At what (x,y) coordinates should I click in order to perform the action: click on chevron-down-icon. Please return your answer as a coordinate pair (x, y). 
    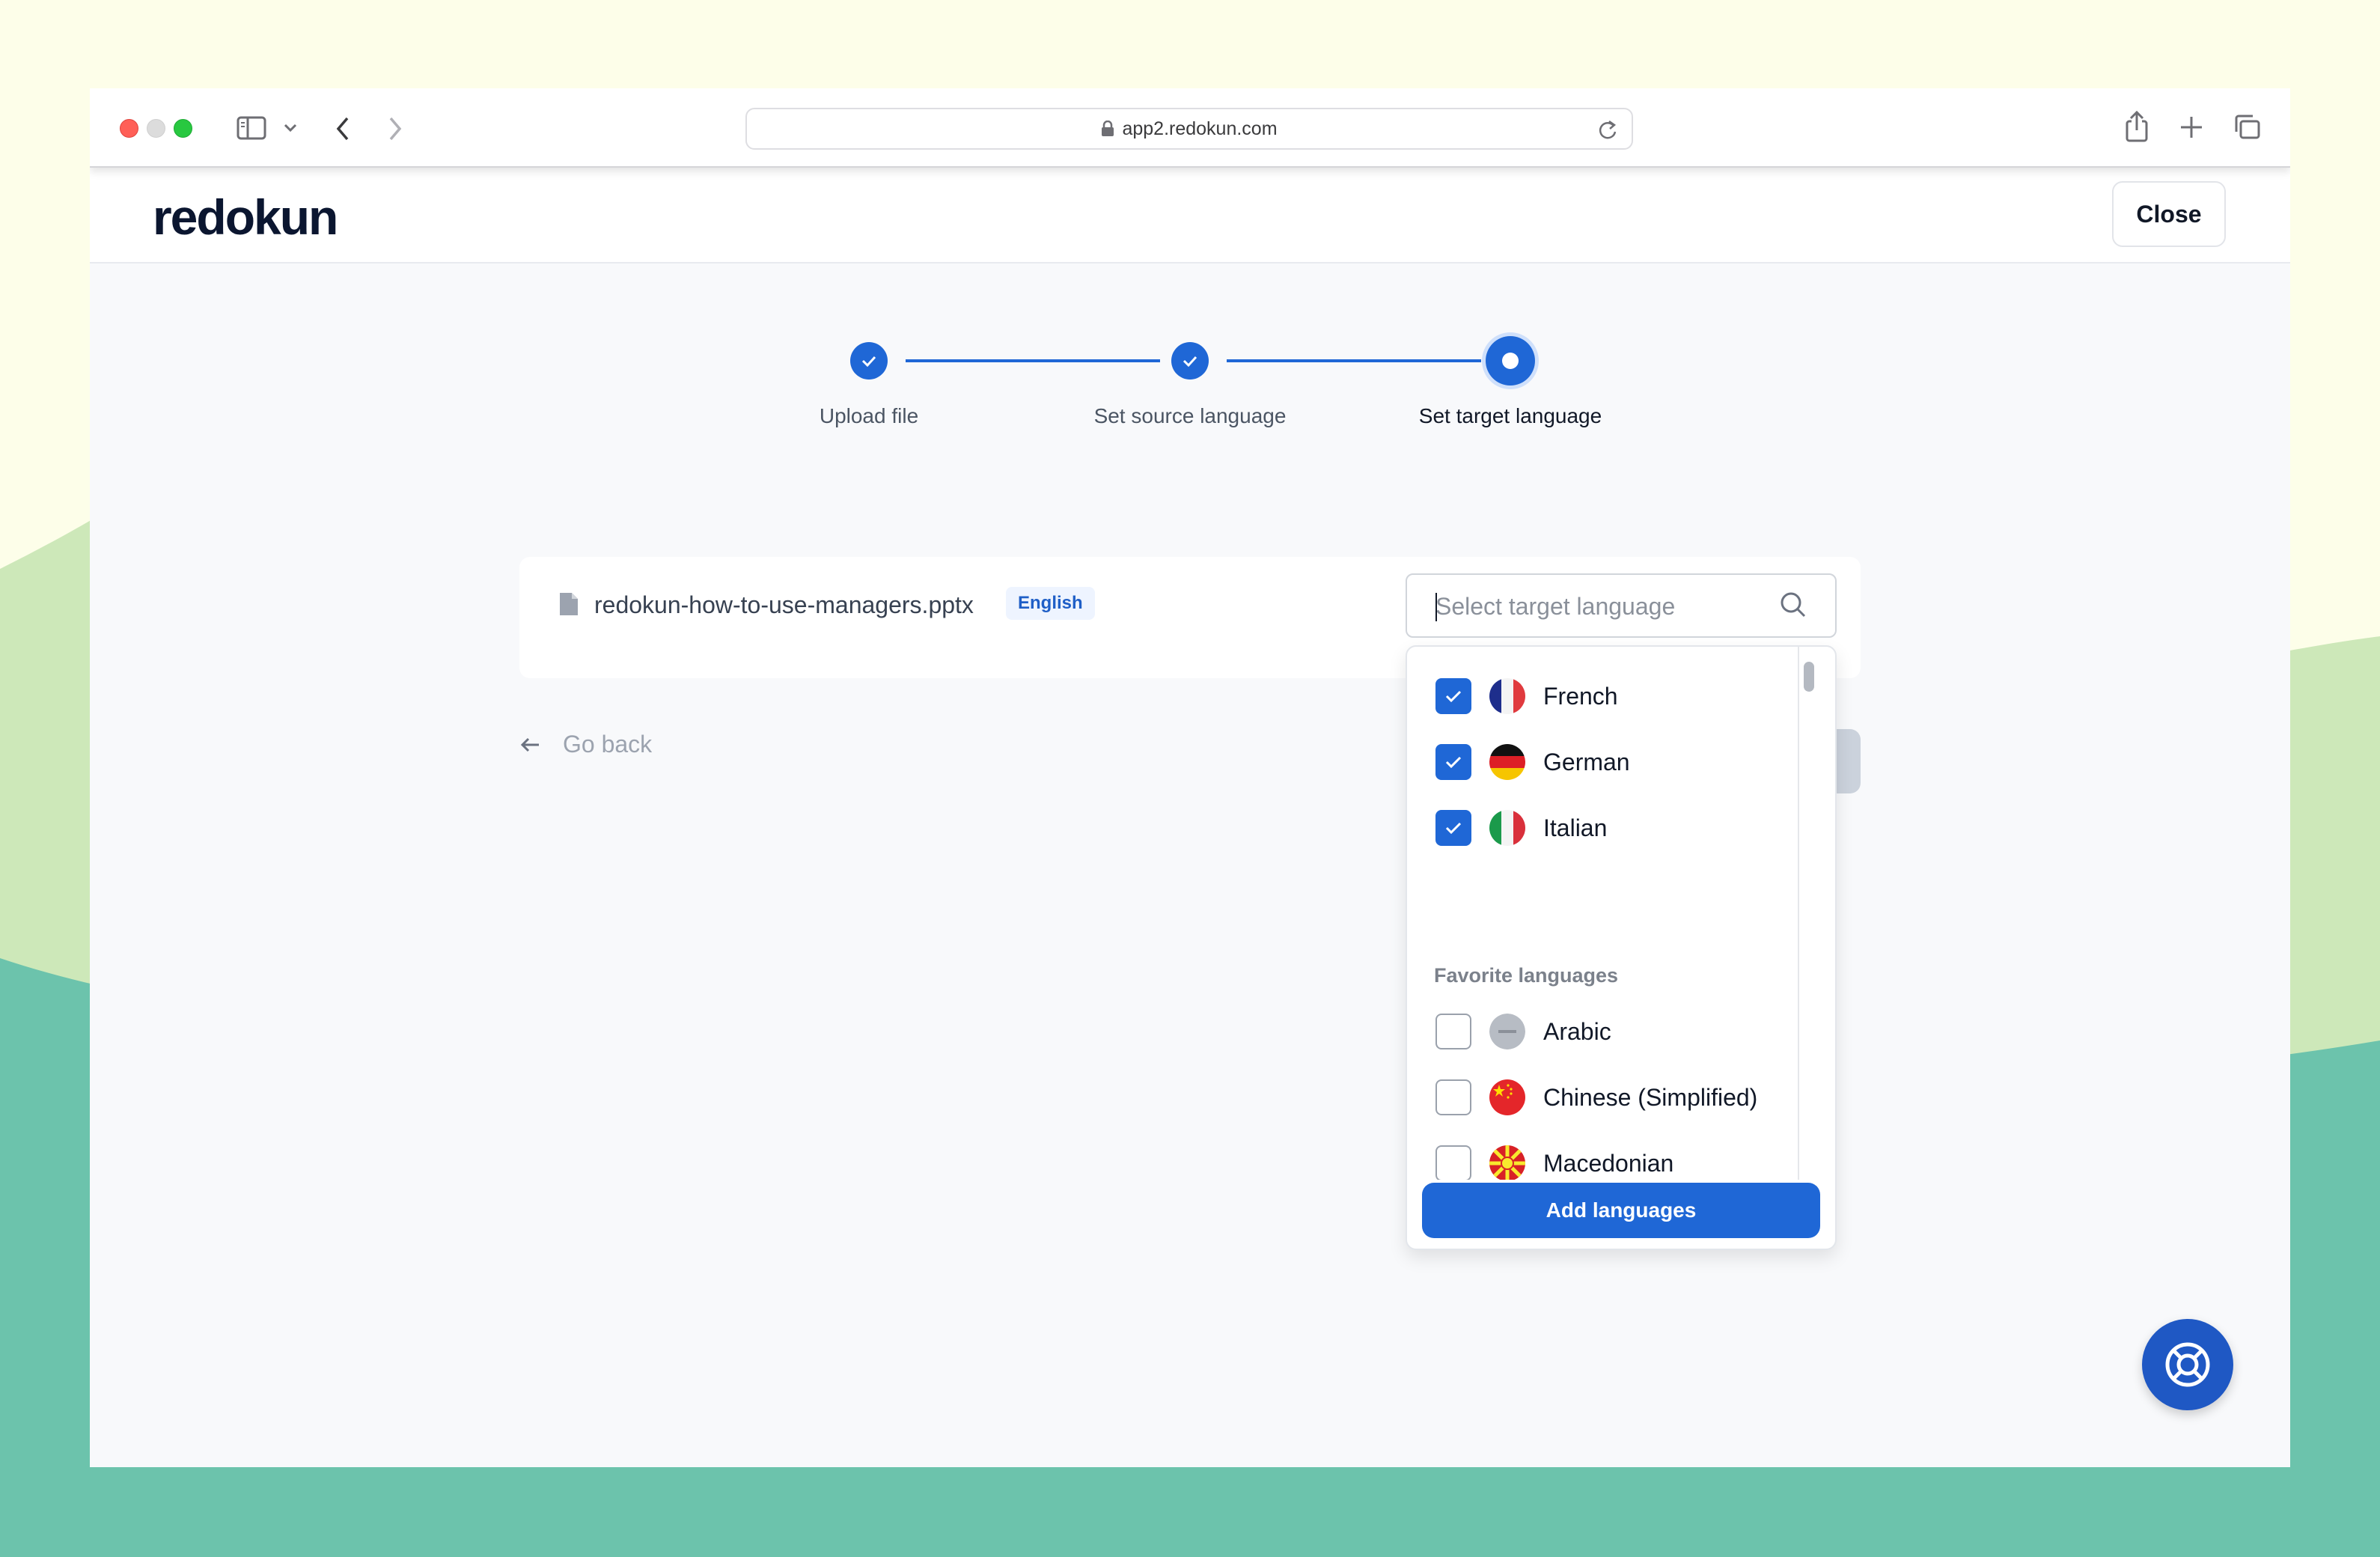
    Looking at the image, I should click on (290, 128).